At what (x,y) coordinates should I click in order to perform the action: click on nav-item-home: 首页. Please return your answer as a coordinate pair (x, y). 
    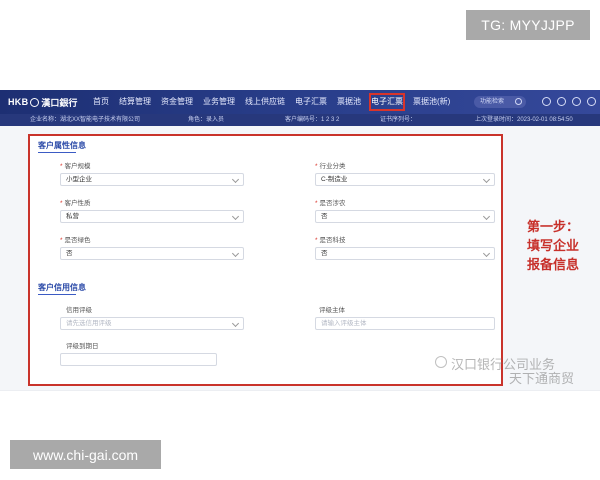
    Looking at the image, I should click on (101, 102).